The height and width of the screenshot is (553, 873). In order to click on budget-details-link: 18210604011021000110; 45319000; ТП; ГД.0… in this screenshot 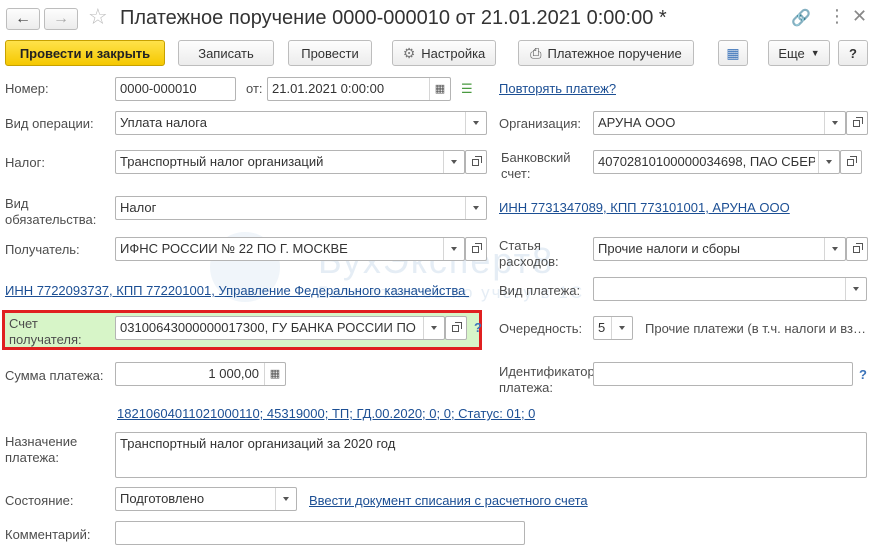, I will do `click(326, 414)`.